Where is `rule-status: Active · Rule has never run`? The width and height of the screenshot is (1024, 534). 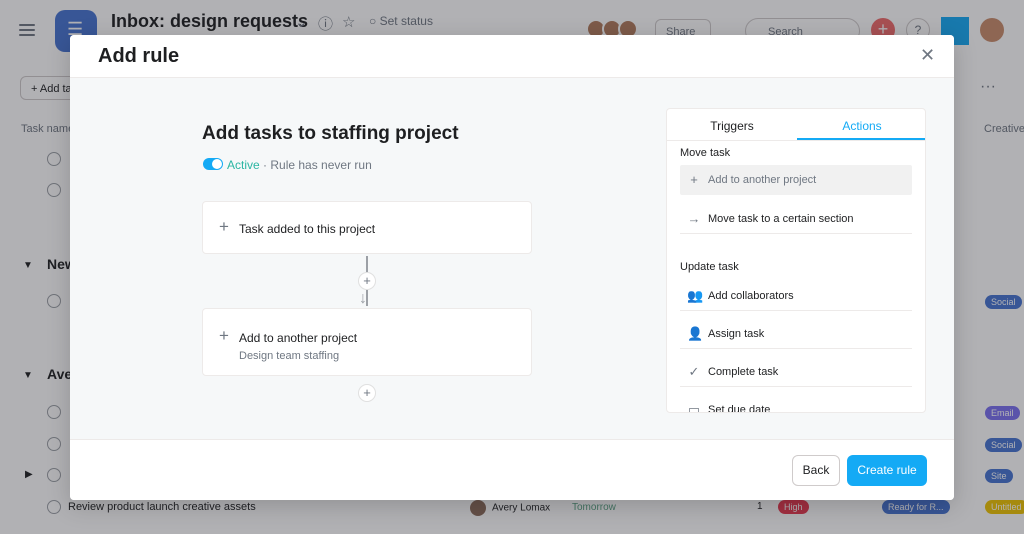
rule-status: Active · Rule has never run is located at coordinates (299, 165).